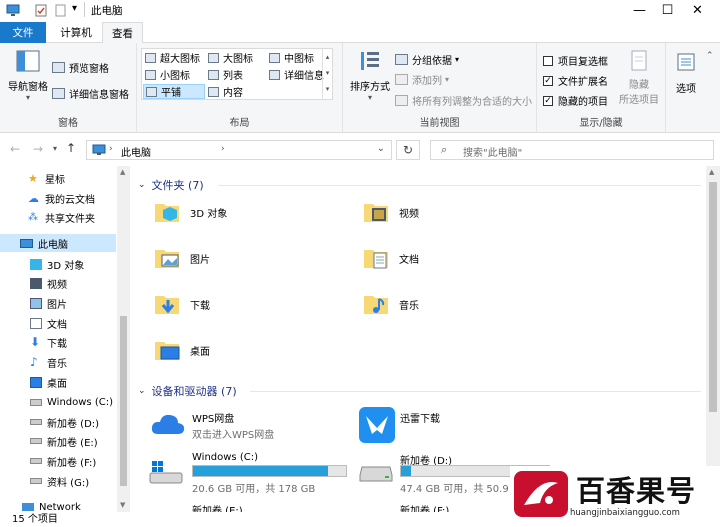  What do you see at coordinates (74, 8) in the screenshot?
I see `customize-toolbar-icon: ▾` at bounding box center [74, 8].